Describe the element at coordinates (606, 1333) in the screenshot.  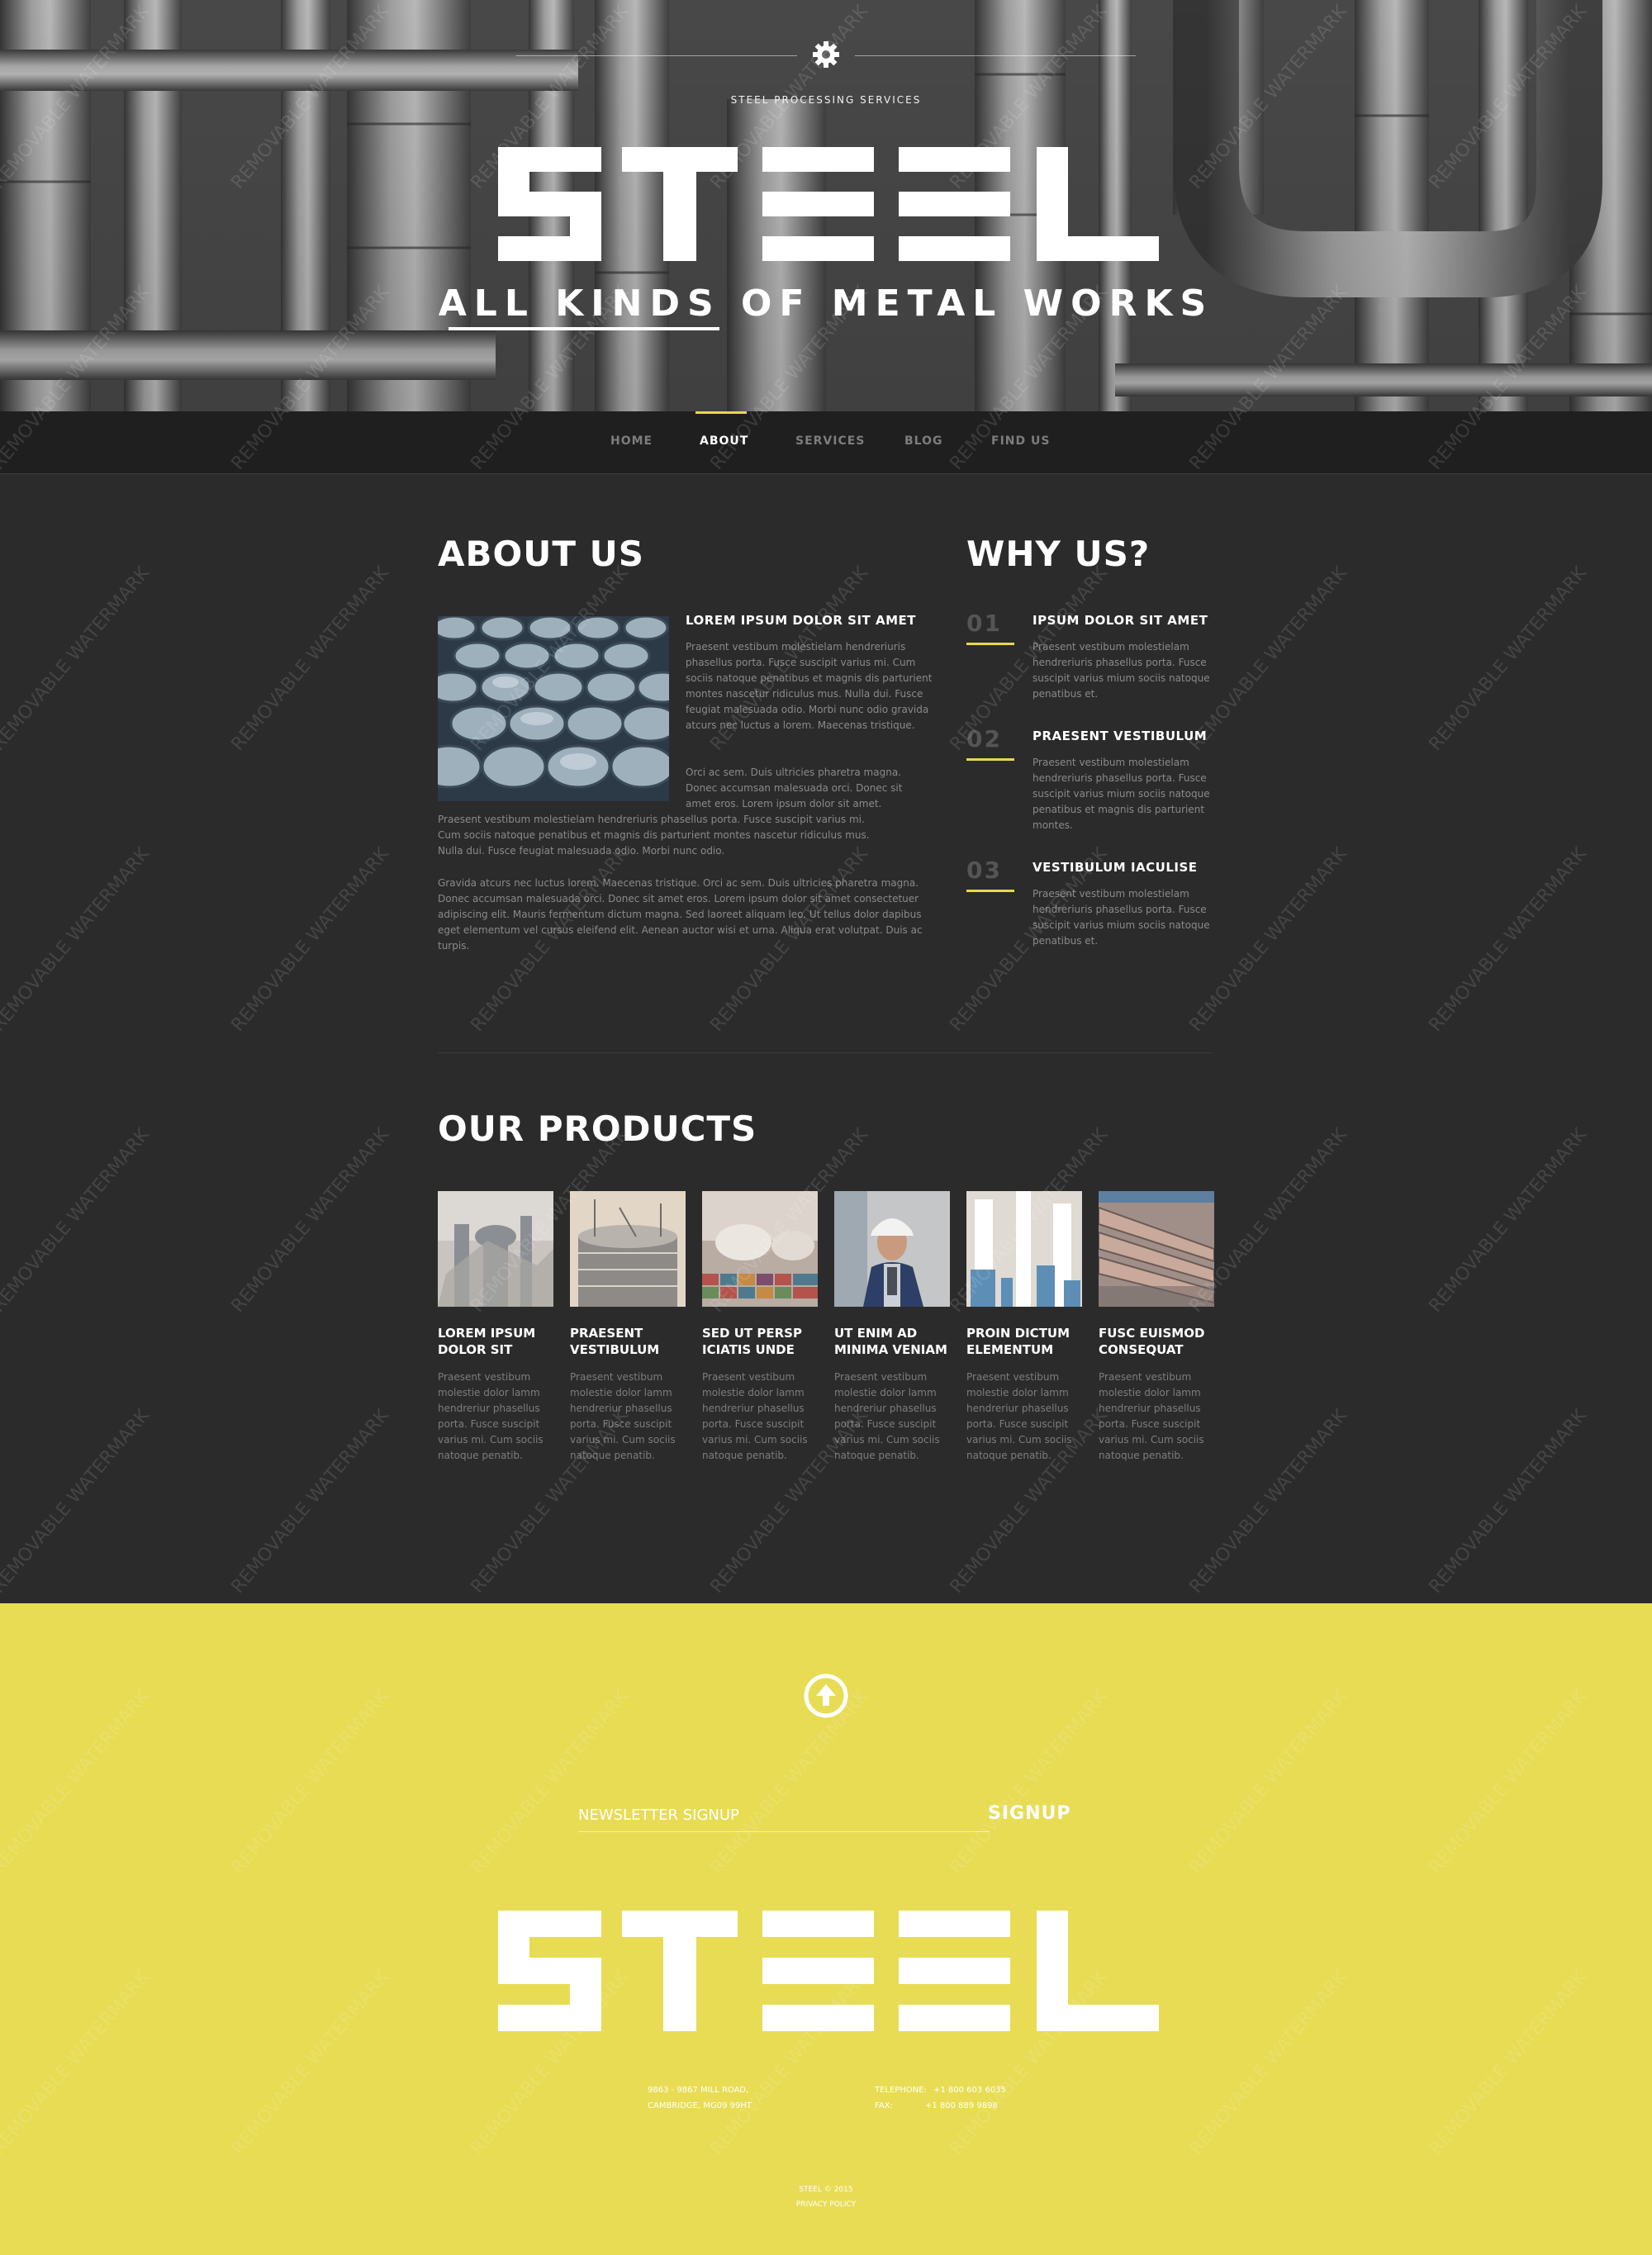
I see `product-title-2-line-1: PRAESENT` at that location.